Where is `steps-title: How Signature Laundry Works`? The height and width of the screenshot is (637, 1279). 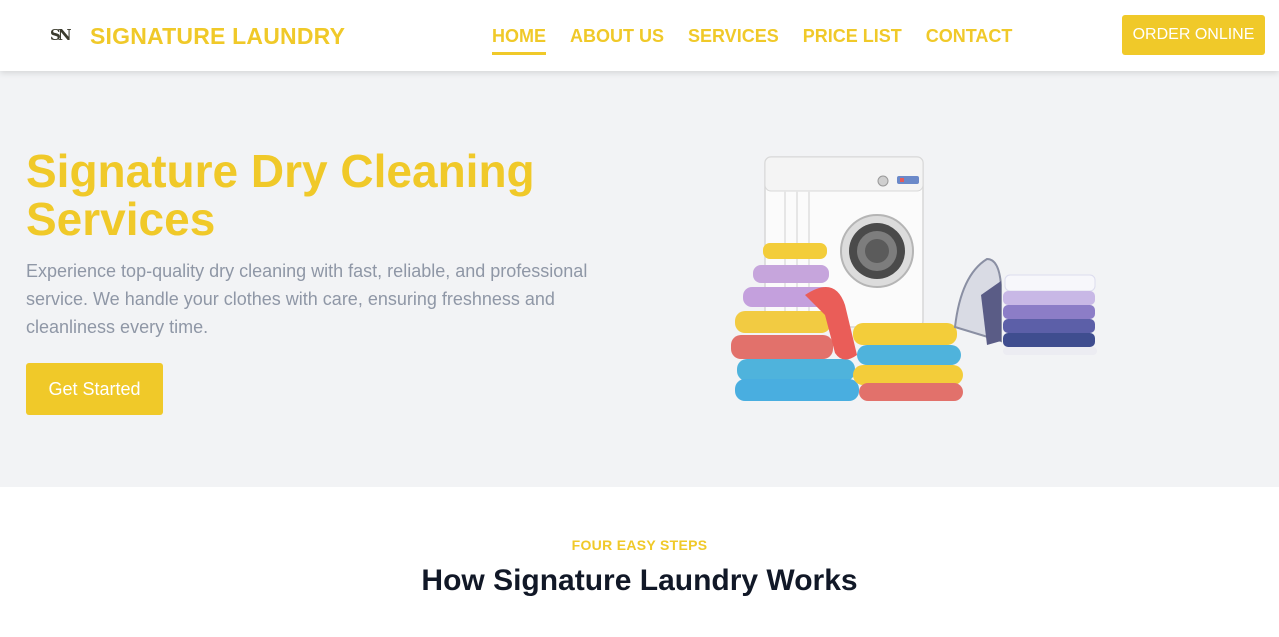
steps-title: How Signature Laundry Works is located at coordinates (639, 580).